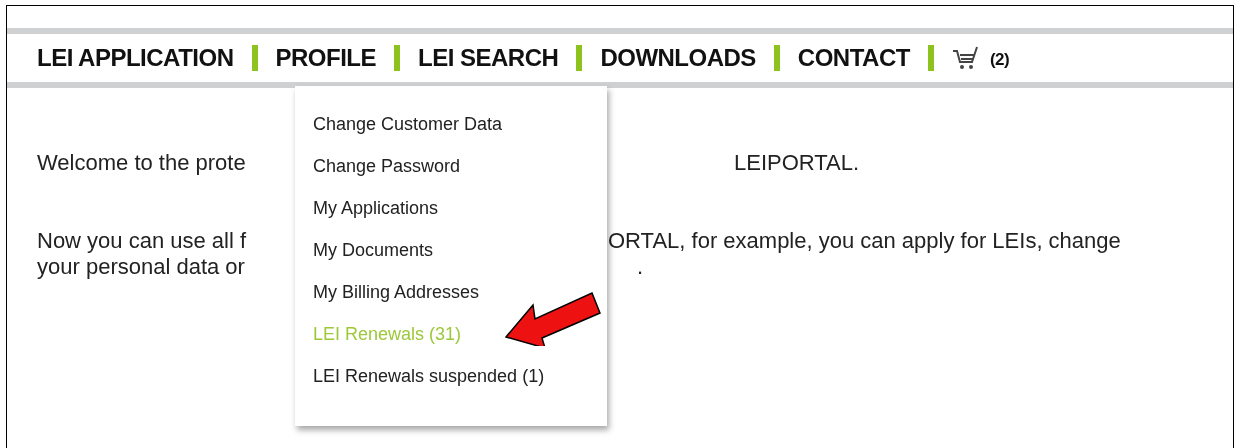 This screenshot has width=1240, height=448. I want to click on cart-count: (2), so click(999, 60).